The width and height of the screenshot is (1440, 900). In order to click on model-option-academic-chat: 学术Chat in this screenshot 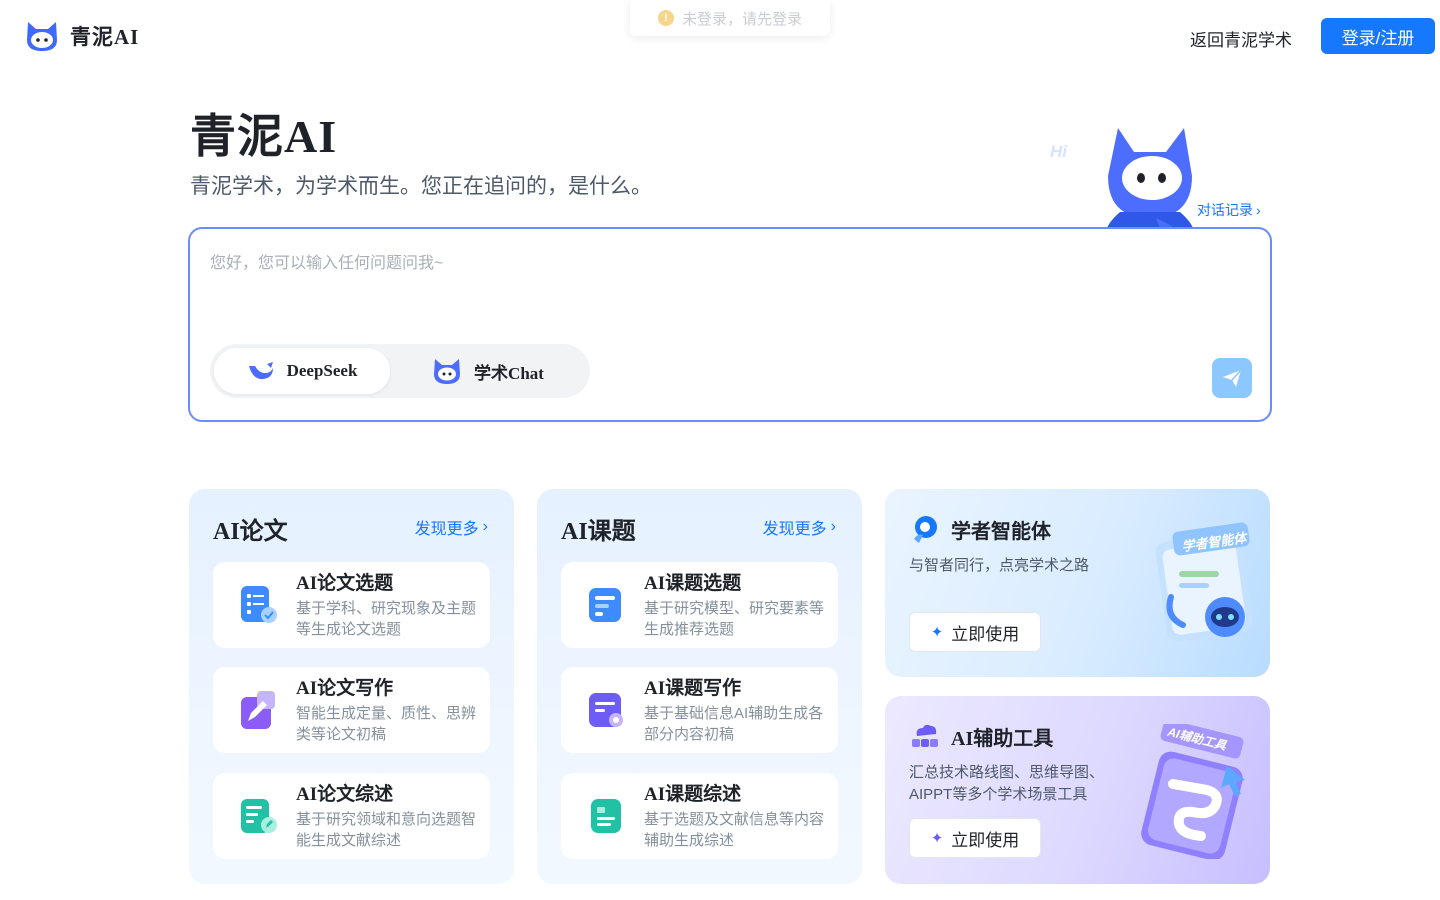, I will do `click(488, 371)`.